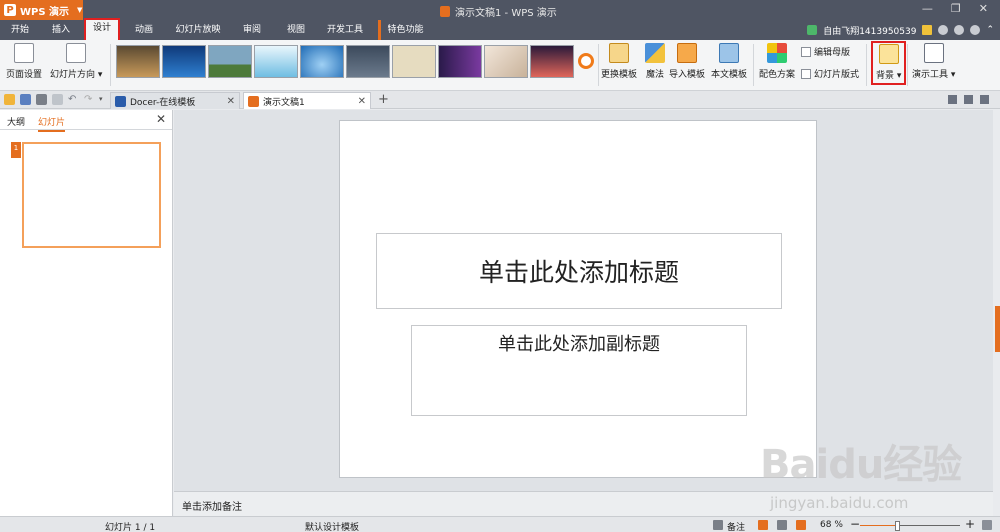  What do you see at coordinates (861, 465) in the screenshot?
I see `watermark-brand: Baidu经验` at bounding box center [861, 465].